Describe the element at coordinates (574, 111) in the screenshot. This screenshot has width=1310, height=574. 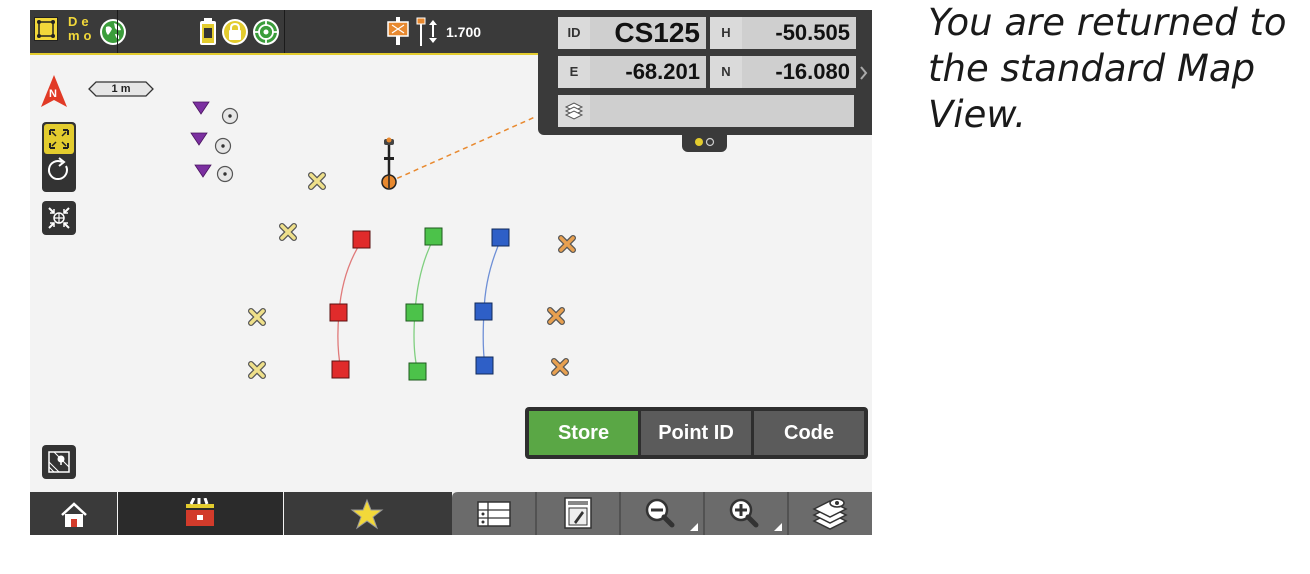
I see `code-layers-icon` at that location.